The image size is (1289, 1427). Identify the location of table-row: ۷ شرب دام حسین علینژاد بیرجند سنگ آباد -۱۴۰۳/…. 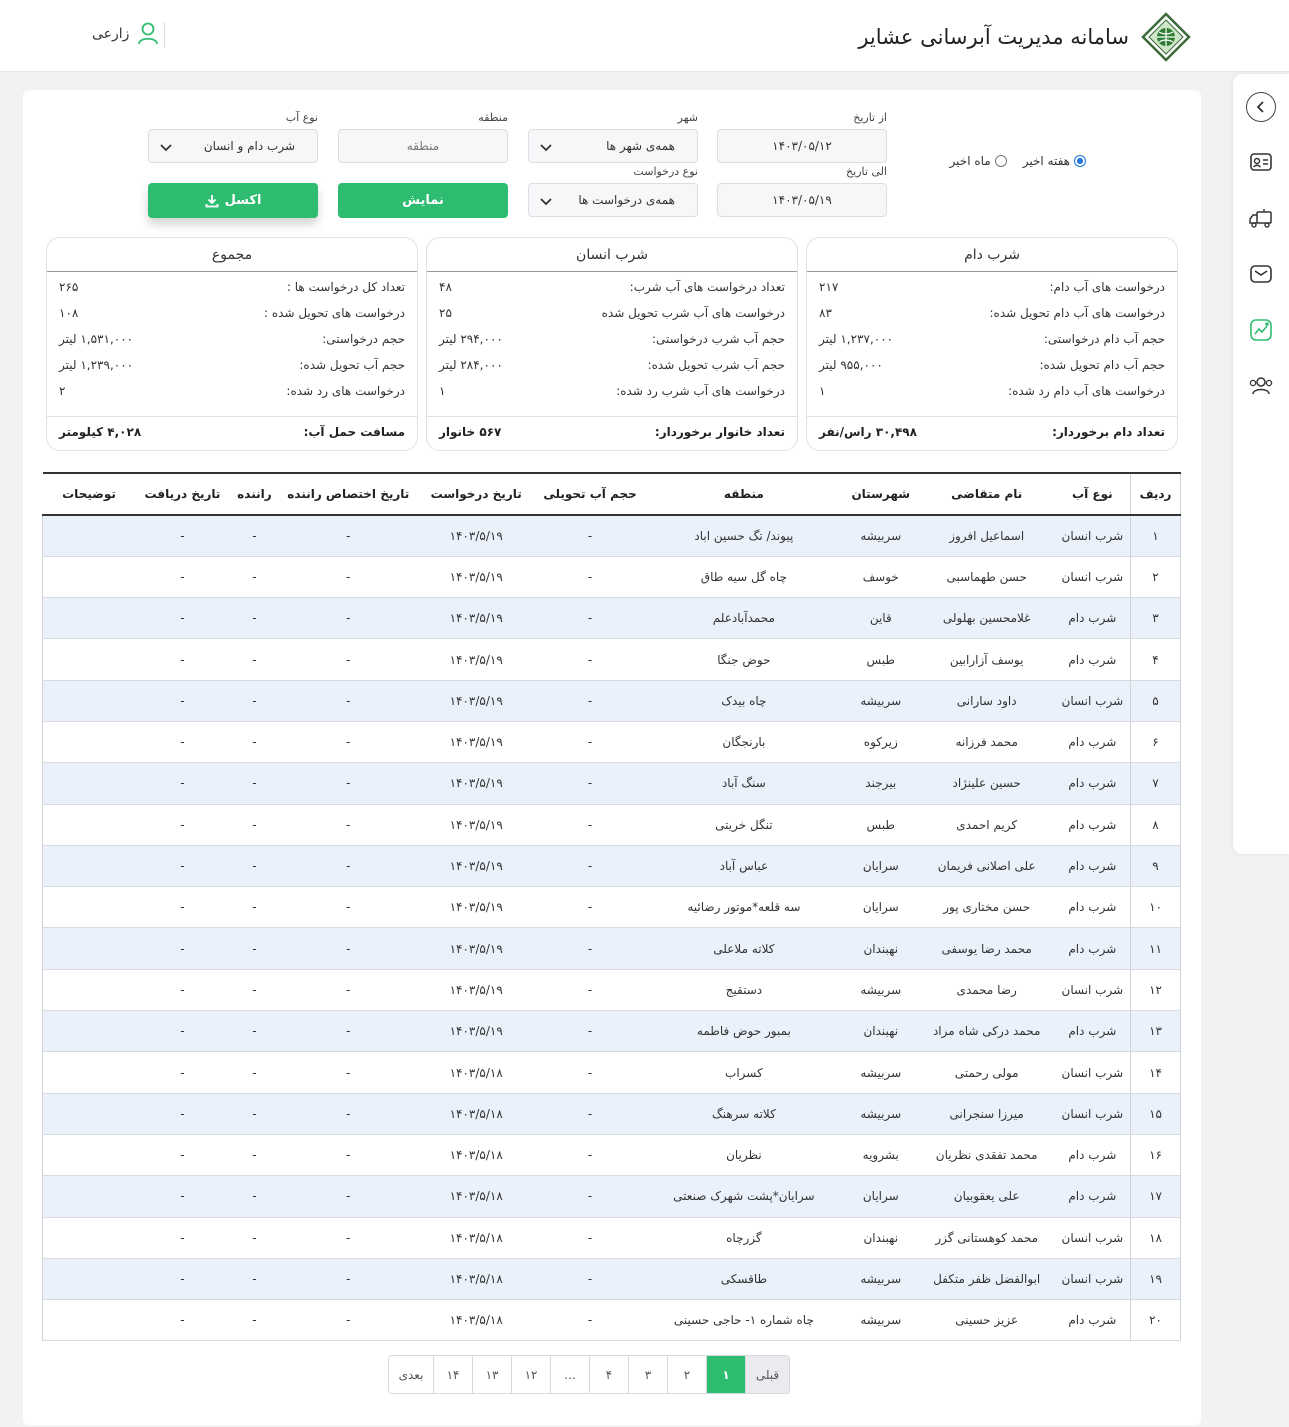
(611, 783).